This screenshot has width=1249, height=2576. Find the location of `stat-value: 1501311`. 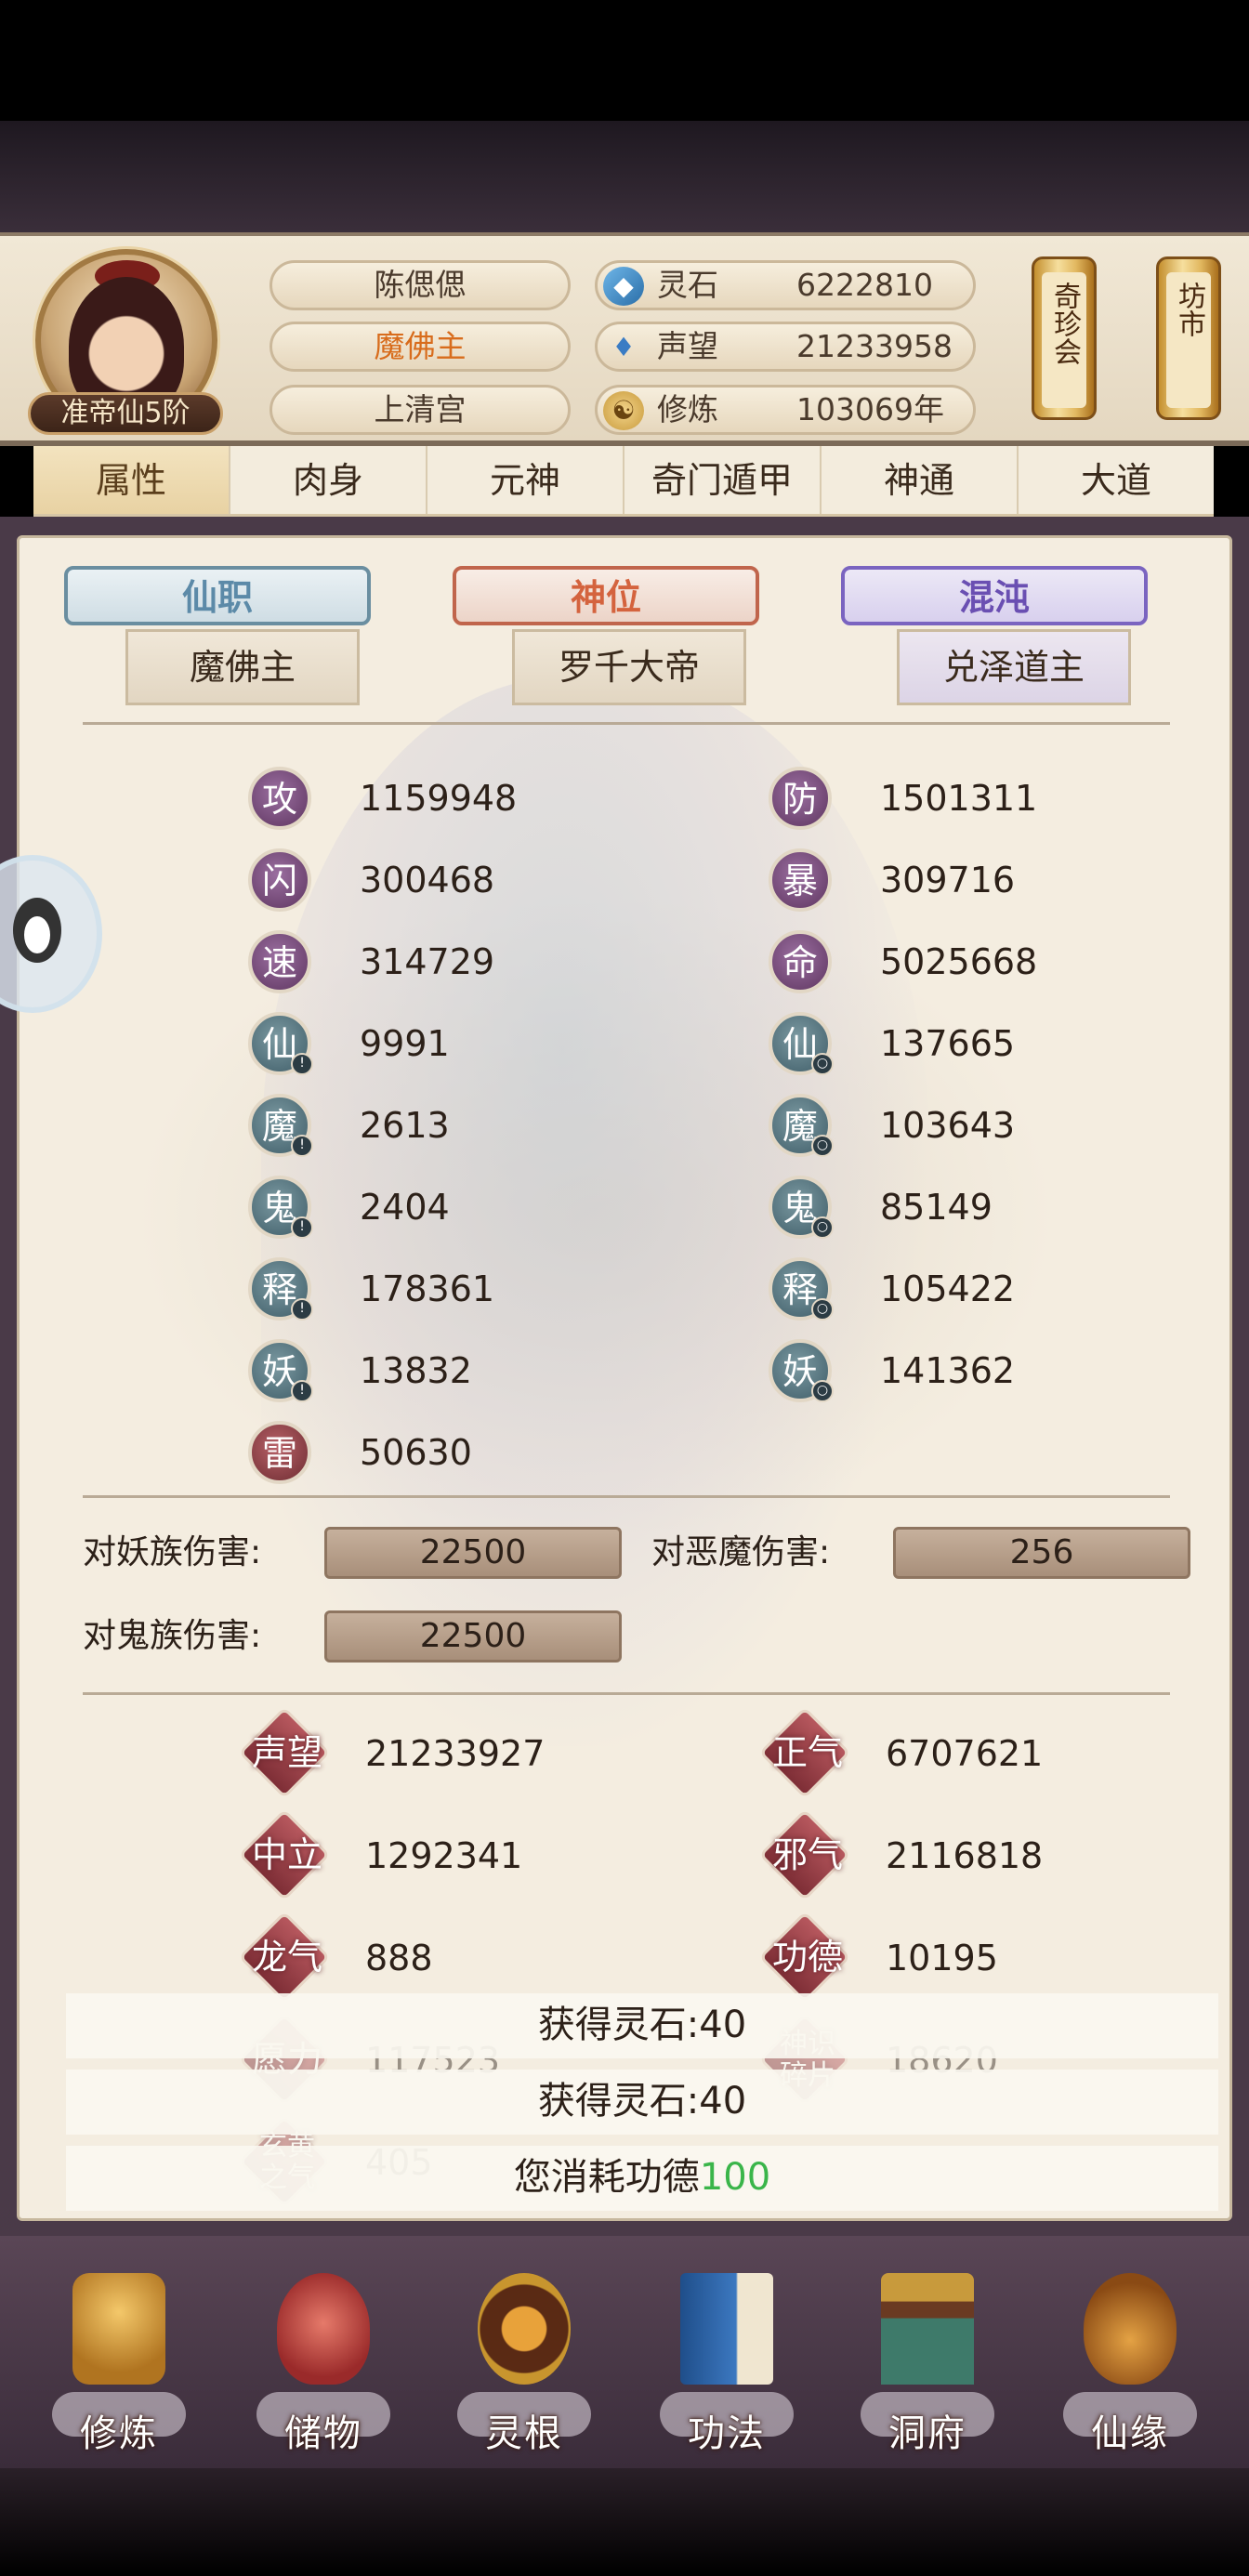

stat-value: 1501311 is located at coordinates (959, 798).